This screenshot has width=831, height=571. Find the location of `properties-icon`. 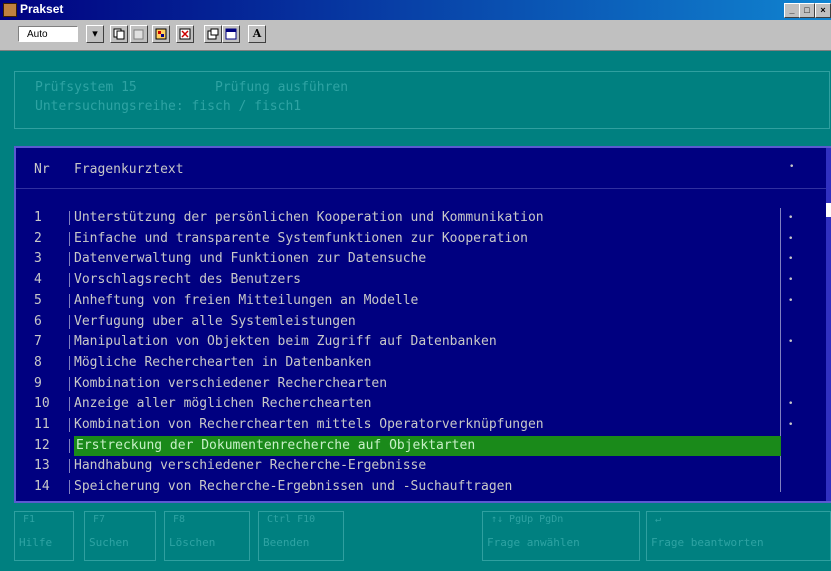

properties-icon is located at coordinates (213, 34).